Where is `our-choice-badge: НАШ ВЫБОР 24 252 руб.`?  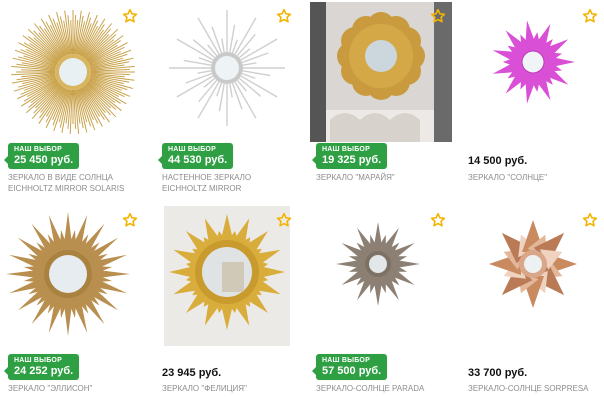
our-choice-badge: НАШ ВЫБОР 24 252 руб. is located at coordinates (41, 367).